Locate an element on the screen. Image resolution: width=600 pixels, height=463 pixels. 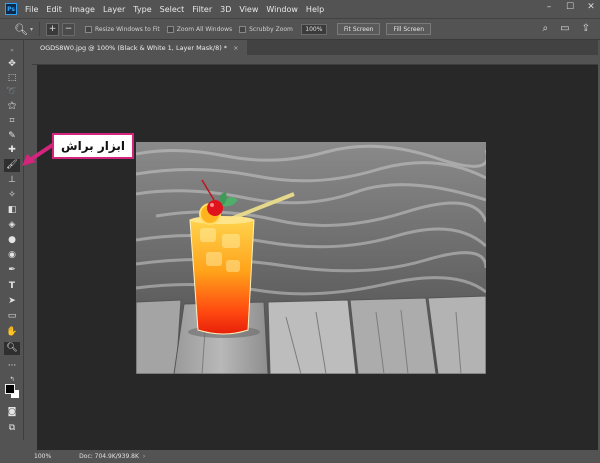
vertical-ruler is located at coordinates (28, 255).